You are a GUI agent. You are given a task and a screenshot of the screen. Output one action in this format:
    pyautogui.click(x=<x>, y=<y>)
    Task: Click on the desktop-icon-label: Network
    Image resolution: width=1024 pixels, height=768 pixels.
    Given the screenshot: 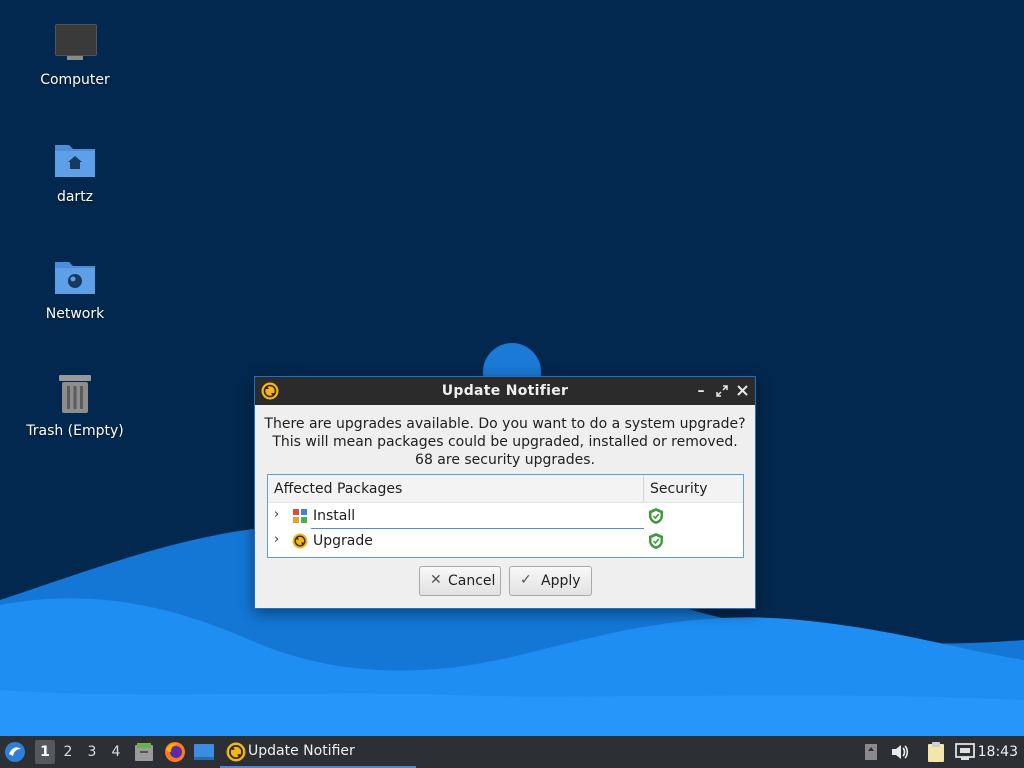 What is the action you would take?
    pyautogui.click(x=75, y=314)
    